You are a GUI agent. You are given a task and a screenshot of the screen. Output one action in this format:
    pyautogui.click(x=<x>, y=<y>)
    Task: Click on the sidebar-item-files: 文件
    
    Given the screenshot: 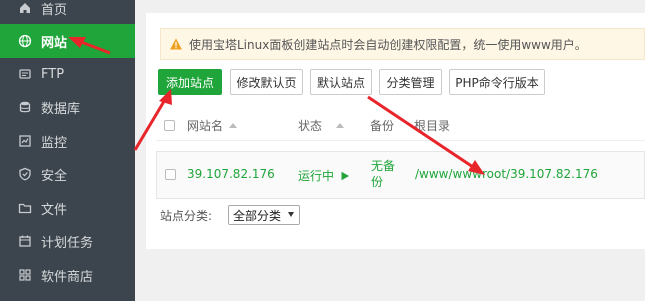 What is the action you would take?
    pyautogui.click(x=67, y=208)
    